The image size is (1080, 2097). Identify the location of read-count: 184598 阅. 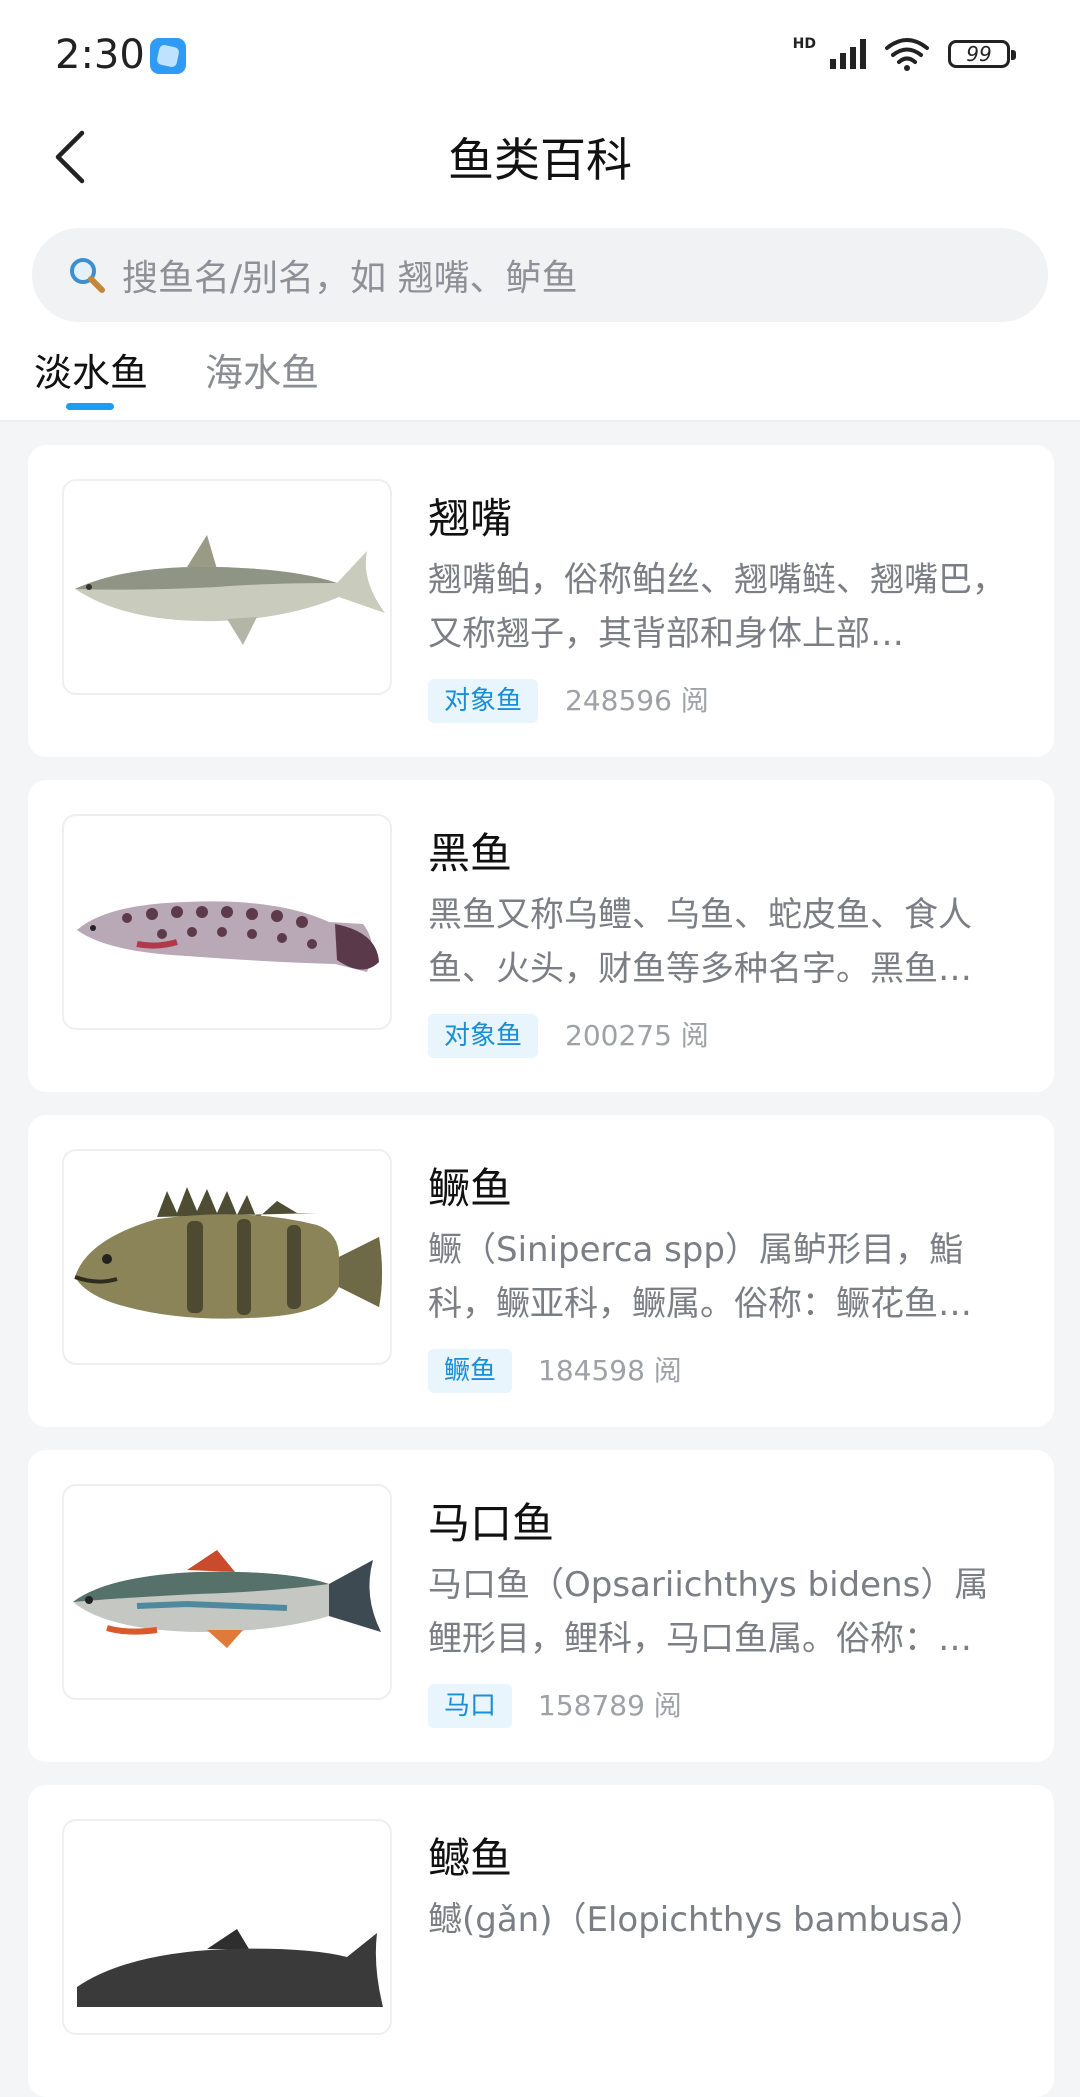
(610, 1370).